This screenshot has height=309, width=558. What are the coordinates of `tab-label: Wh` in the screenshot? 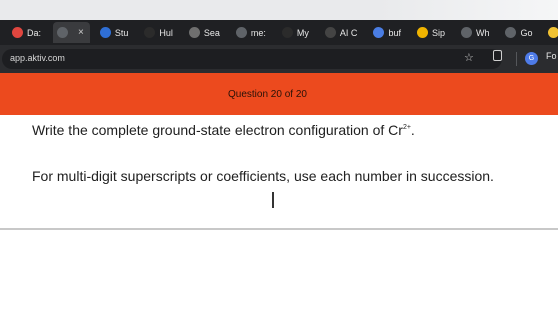 It's located at (482, 32).